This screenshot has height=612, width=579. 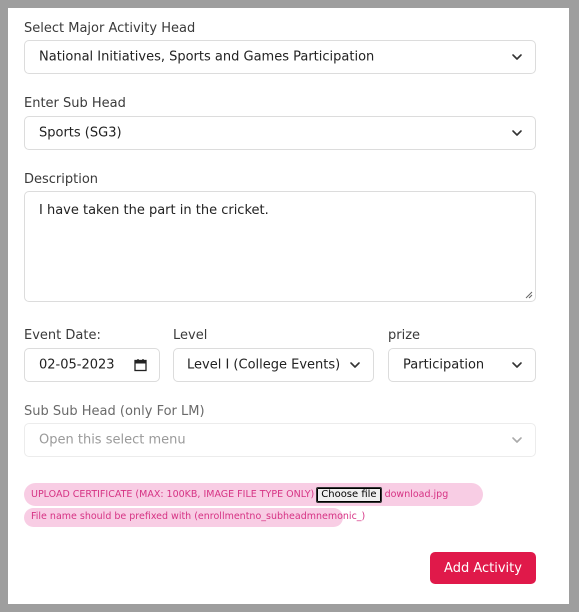 What do you see at coordinates (110, 28) in the screenshot?
I see `major-head-label: Select Major Activity Head` at bounding box center [110, 28].